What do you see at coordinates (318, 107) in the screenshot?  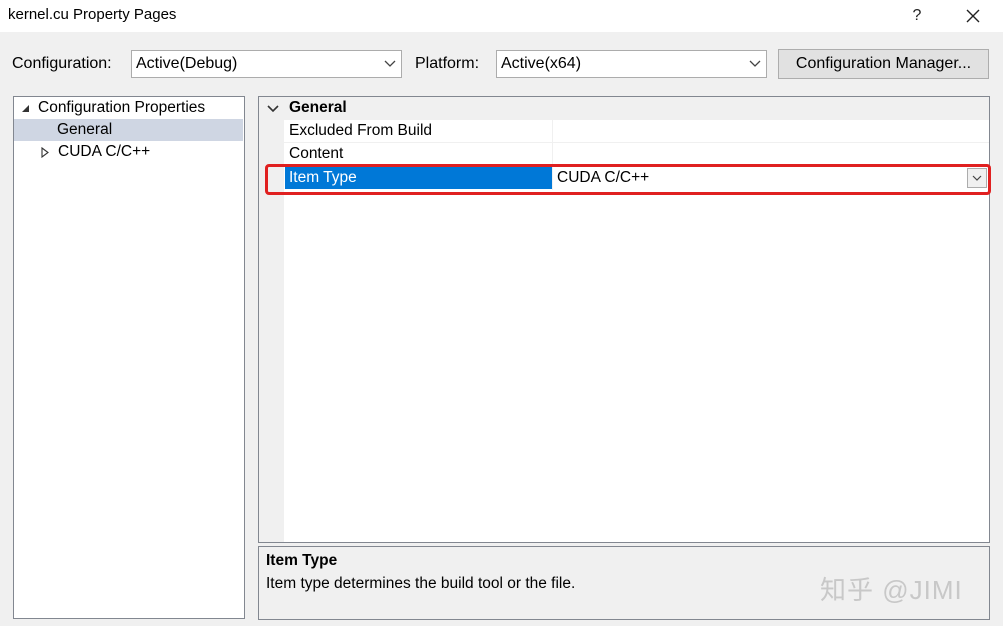 I see `grid-section-label: General` at bounding box center [318, 107].